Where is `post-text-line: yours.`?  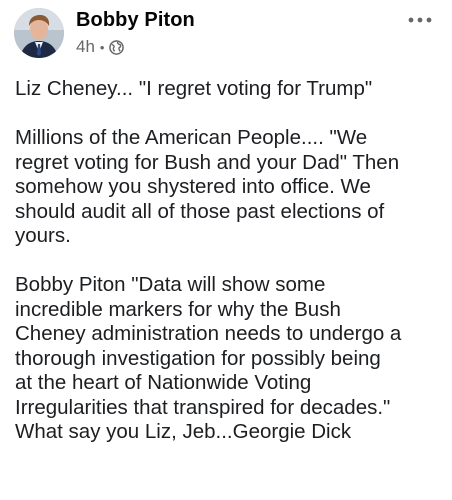 post-text-line: yours. is located at coordinates (43, 235).